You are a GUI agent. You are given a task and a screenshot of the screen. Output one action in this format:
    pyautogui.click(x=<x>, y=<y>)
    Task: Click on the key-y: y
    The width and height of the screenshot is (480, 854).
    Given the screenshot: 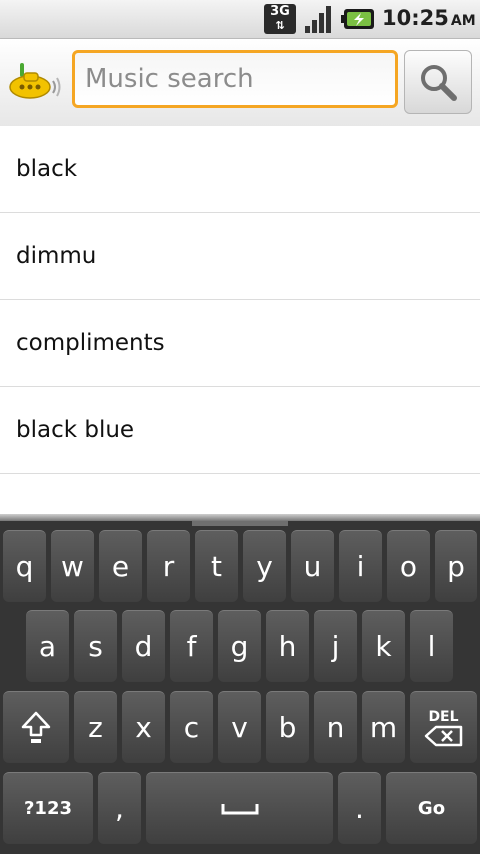 What is the action you would take?
    pyautogui.click(x=264, y=566)
    